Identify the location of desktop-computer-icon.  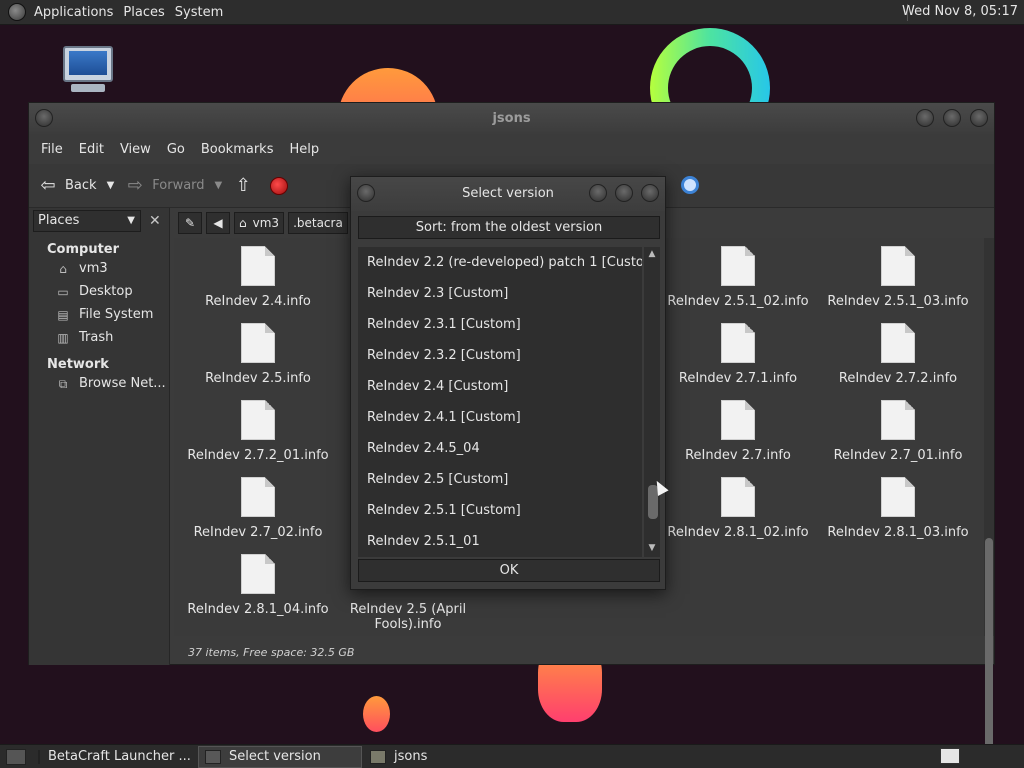
(88, 73).